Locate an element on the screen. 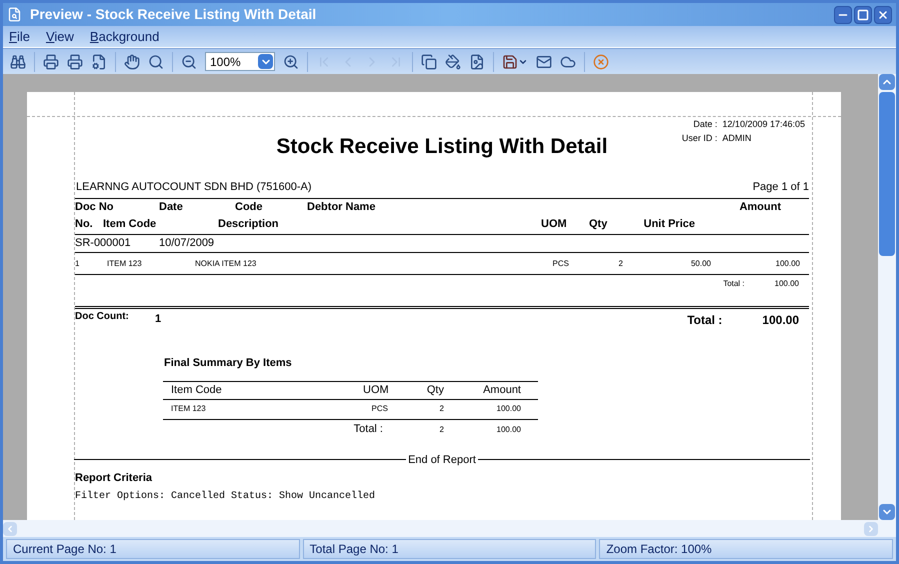  menu-item: Background is located at coordinates (125, 36).